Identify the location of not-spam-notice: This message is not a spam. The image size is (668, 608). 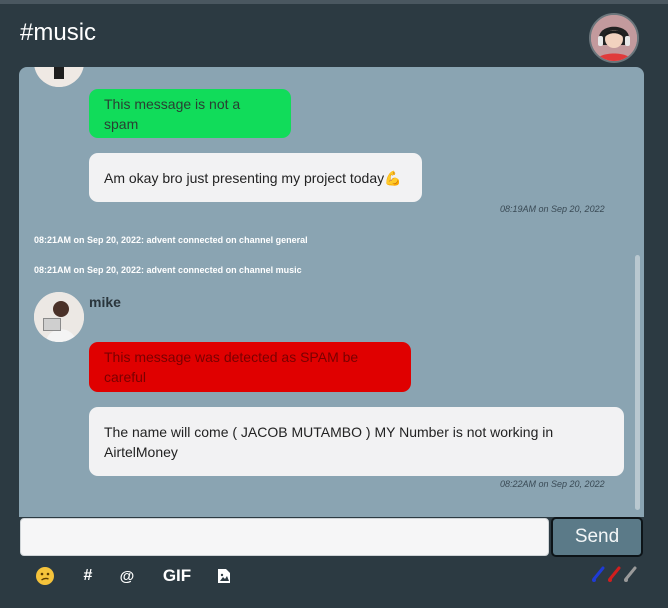
(190, 113).